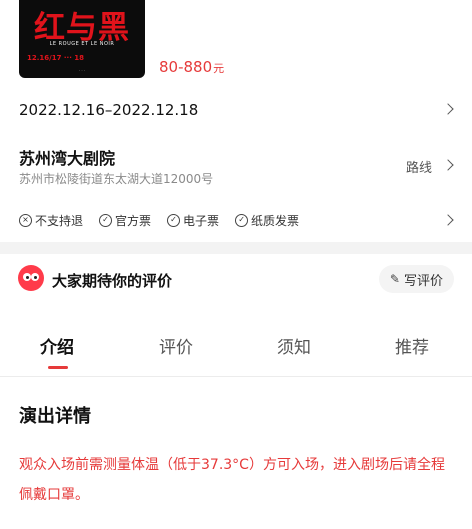 This screenshot has height=529, width=472. Describe the element at coordinates (56, 58) in the screenshot. I see `poster-dates: 12.16/17 ··· 18` at that location.